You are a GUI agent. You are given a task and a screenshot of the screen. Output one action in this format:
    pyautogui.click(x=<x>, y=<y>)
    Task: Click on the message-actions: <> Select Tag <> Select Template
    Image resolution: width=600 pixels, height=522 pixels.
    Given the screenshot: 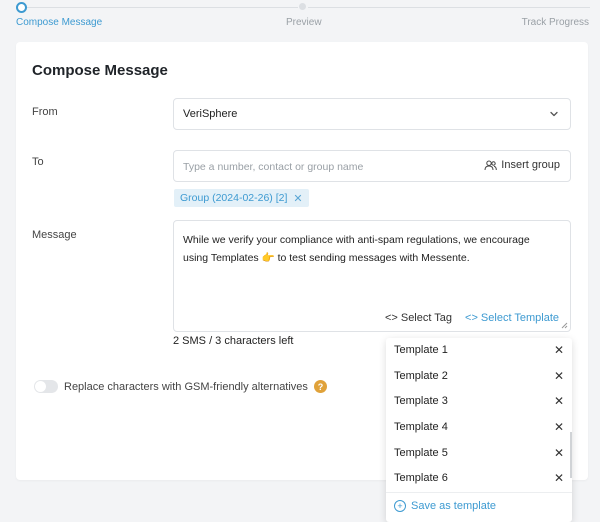 What is the action you would take?
    pyautogui.click(x=472, y=318)
    